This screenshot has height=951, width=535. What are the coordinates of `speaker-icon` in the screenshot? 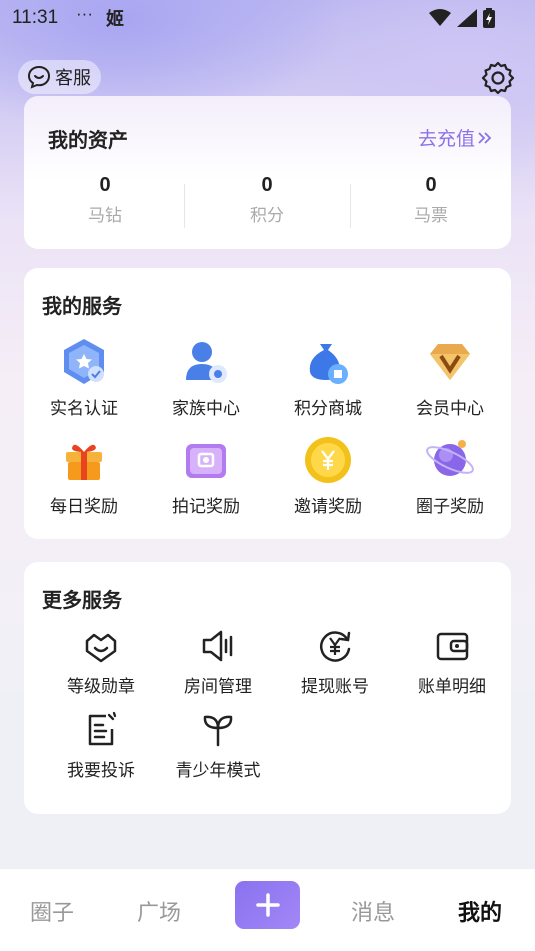 It's located at (217, 646).